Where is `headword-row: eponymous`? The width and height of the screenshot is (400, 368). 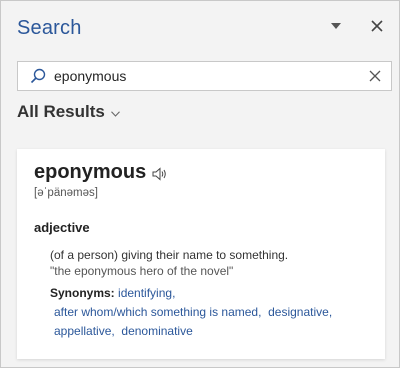
headword-row: eponymous is located at coordinates (101, 172).